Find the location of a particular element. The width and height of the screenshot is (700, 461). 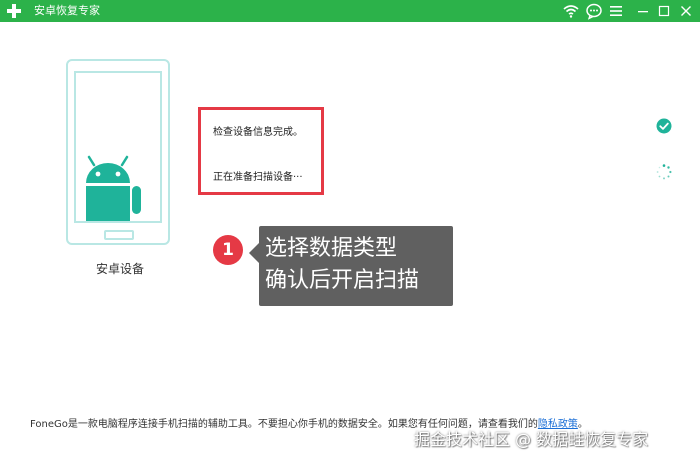

phone-home-button is located at coordinates (119, 235).